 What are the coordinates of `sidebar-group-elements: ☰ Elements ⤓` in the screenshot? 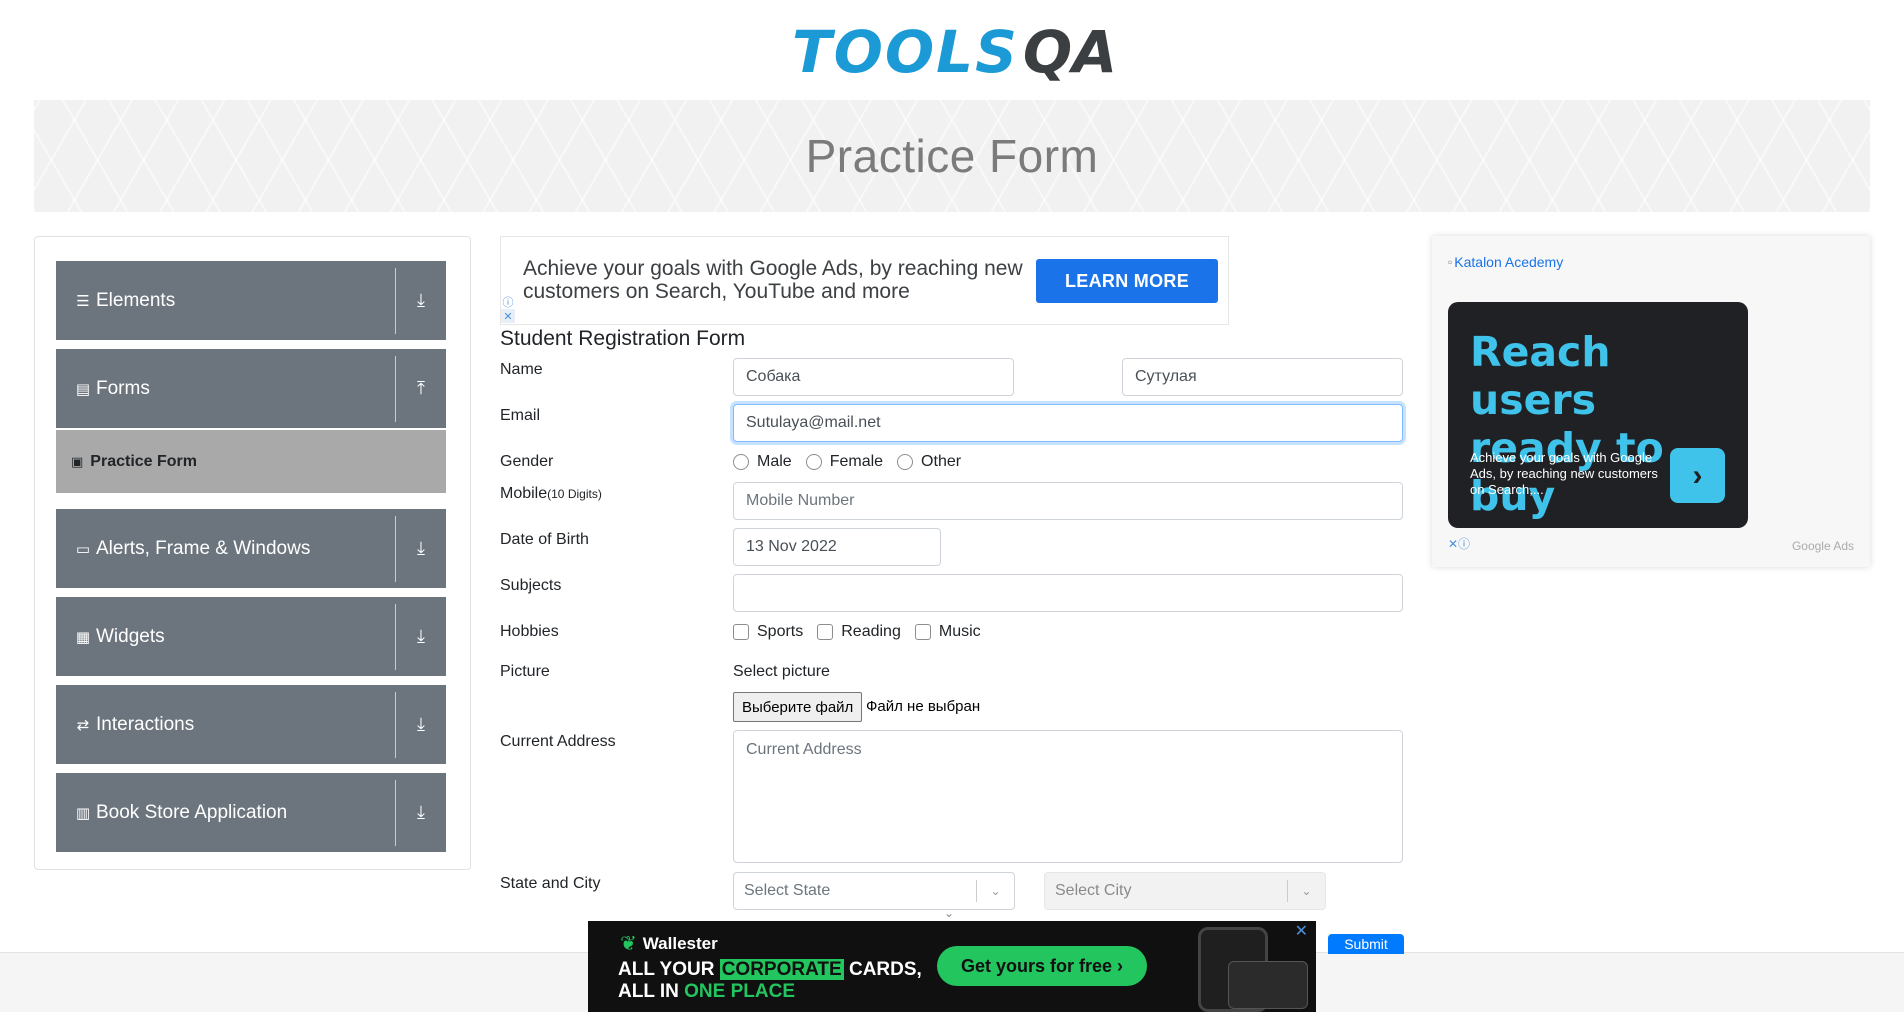 It's located at (251, 300).